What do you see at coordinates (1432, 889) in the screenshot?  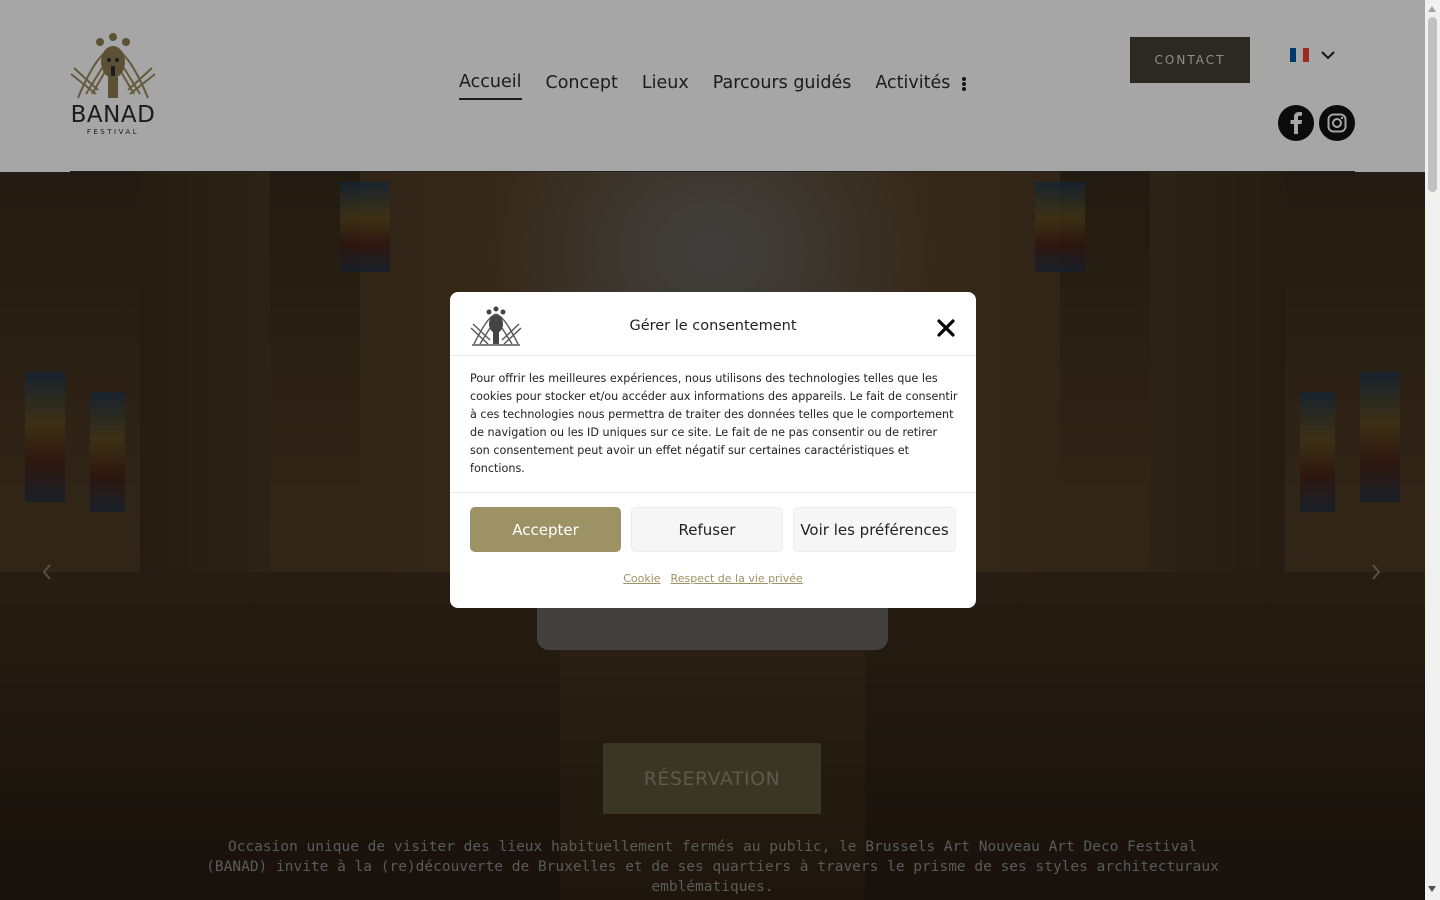 I see `scroll-down-arrow-icon` at bounding box center [1432, 889].